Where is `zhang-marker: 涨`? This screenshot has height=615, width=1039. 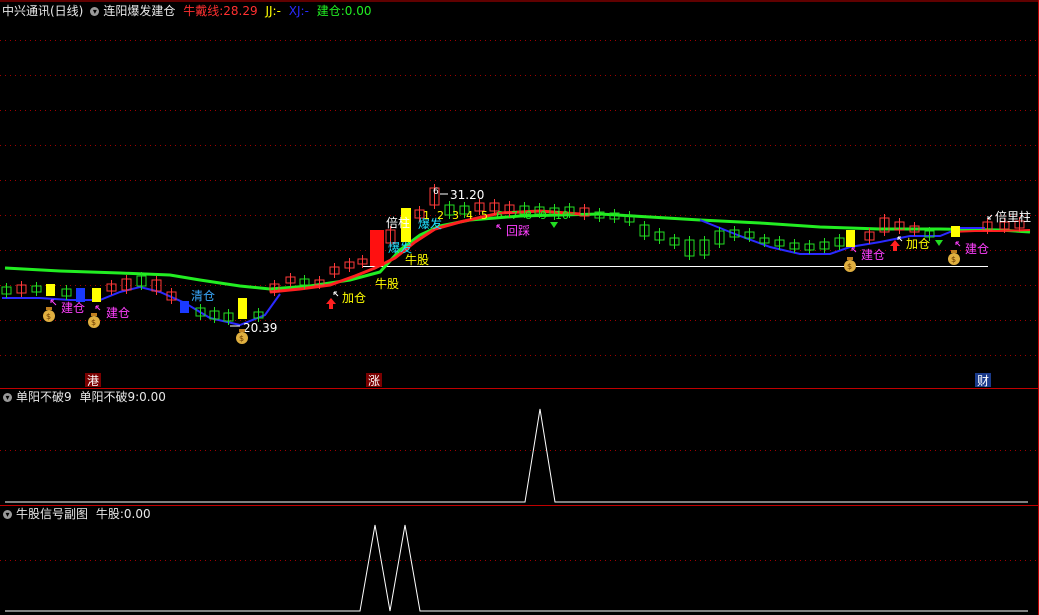
zhang-marker: 涨 is located at coordinates (374, 380).